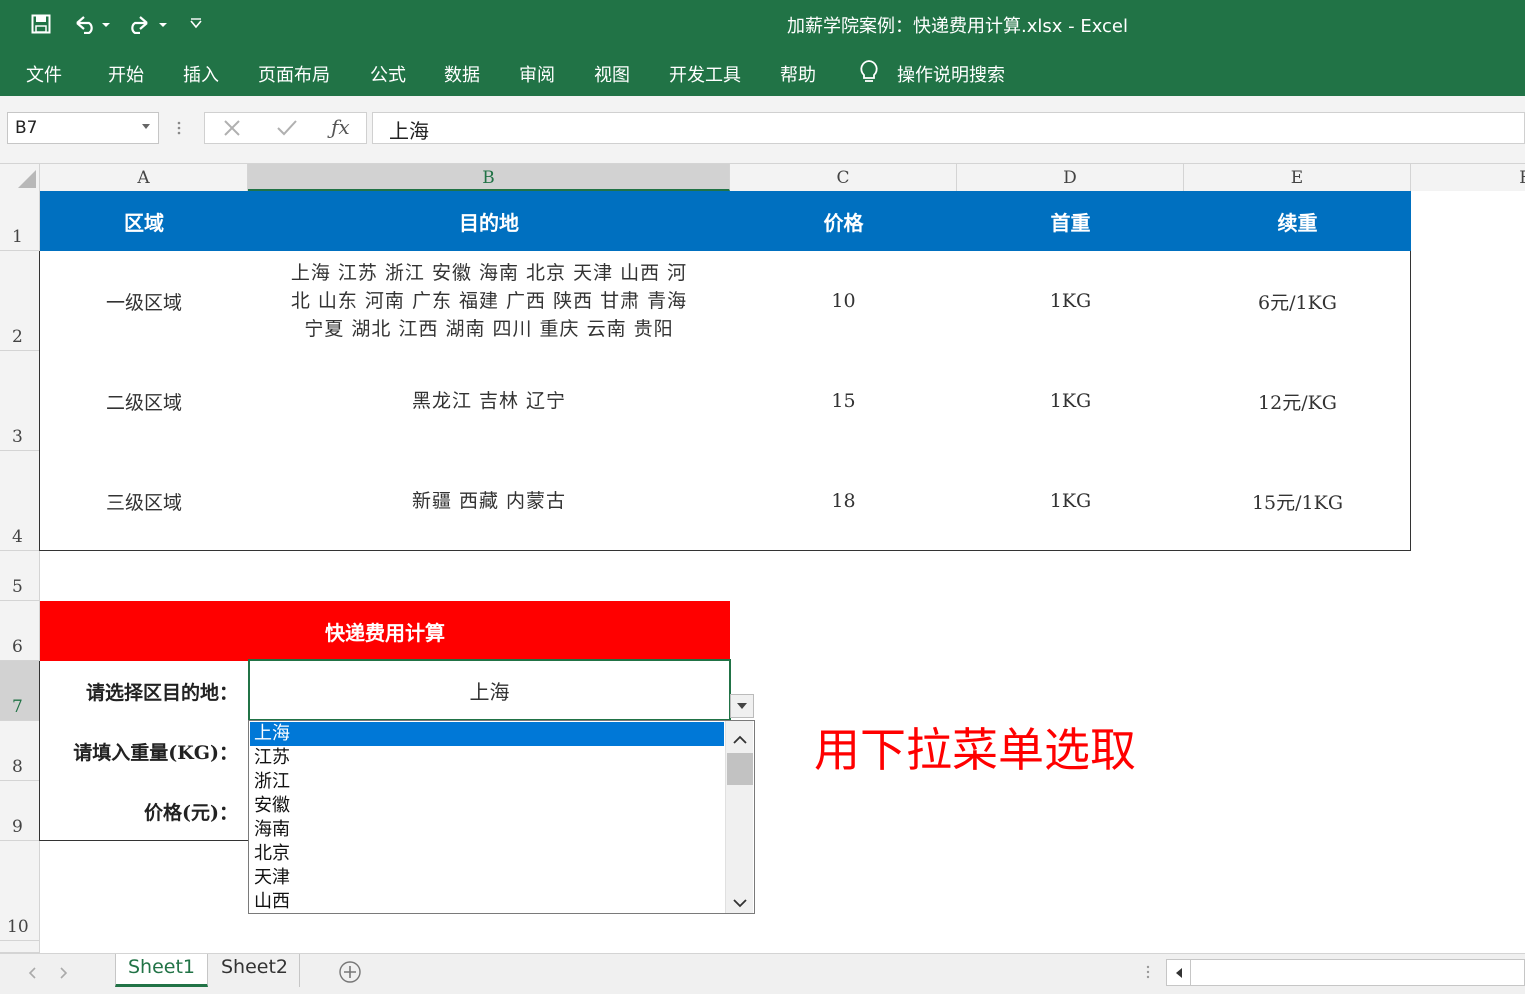 The height and width of the screenshot is (994, 1525). Describe the element at coordinates (1070, 301) in the screenshot. I see `table-cell-first-1: 1KG` at that location.